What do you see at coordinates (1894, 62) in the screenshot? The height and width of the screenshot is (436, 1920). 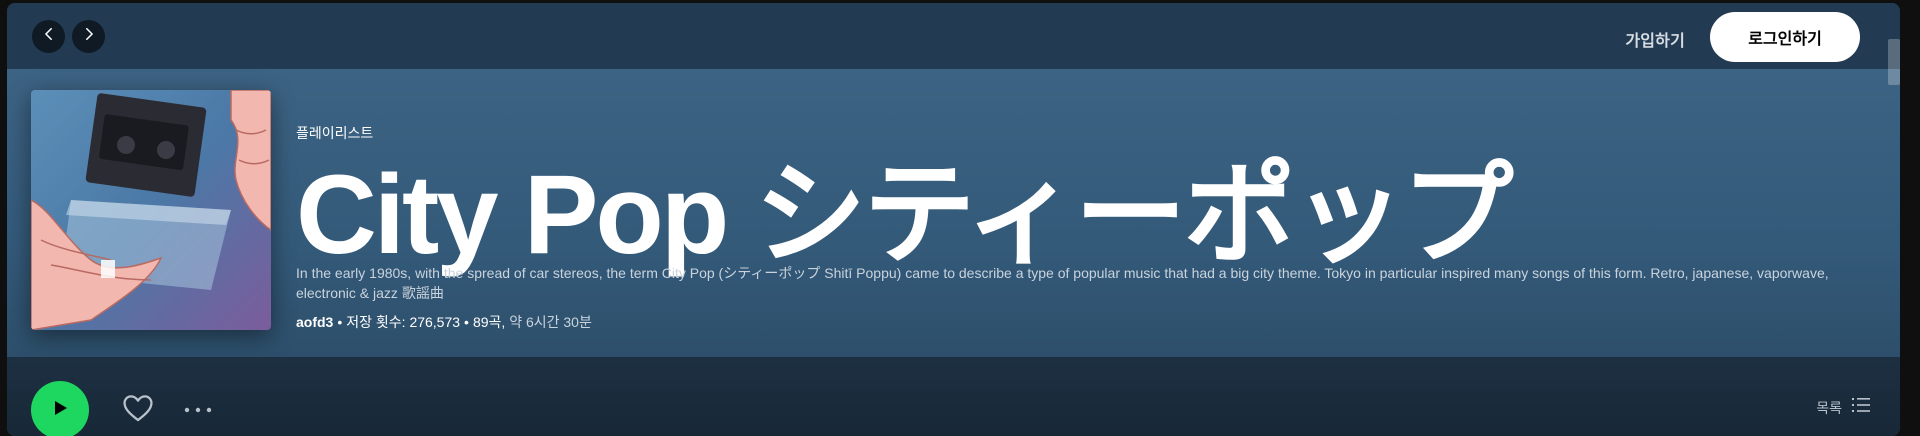 I see `vertical-scrollbar` at bounding box center [1894, 62].